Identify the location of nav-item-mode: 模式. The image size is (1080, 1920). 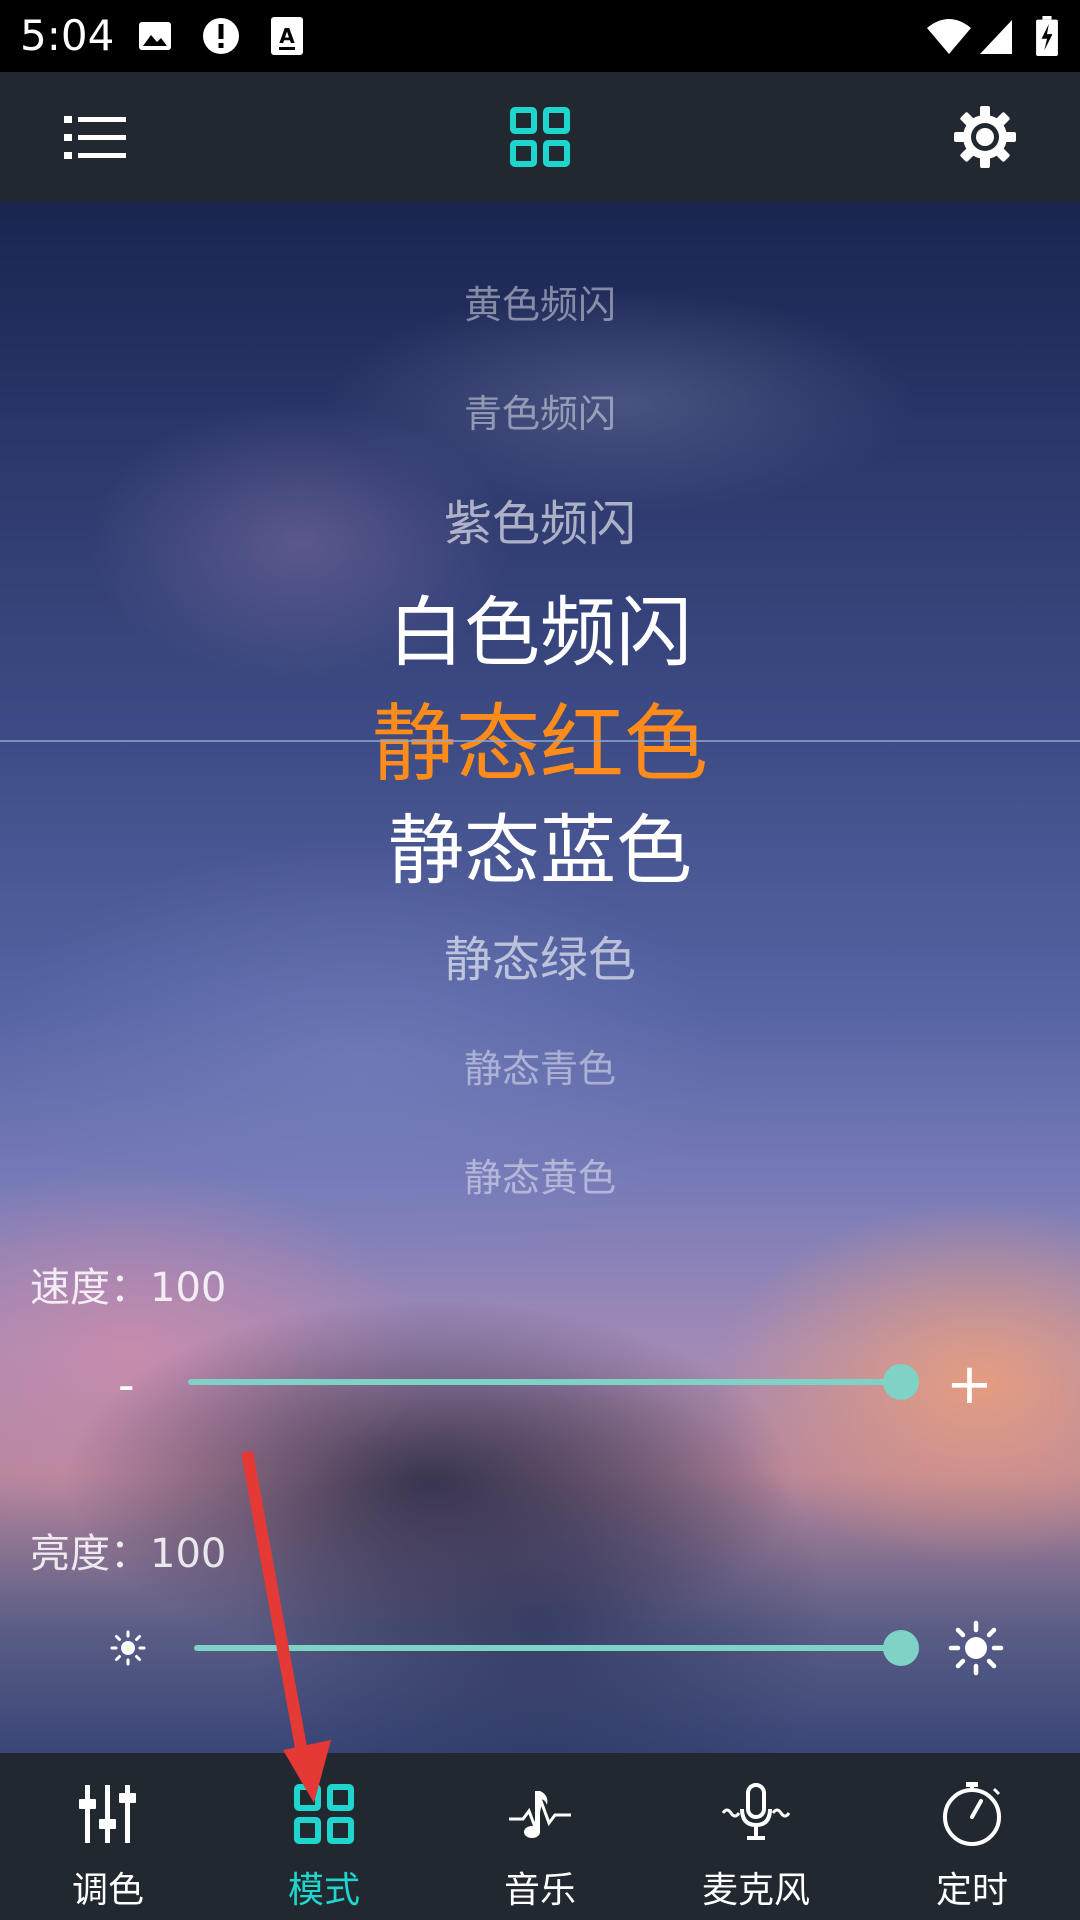
(324, 1836).